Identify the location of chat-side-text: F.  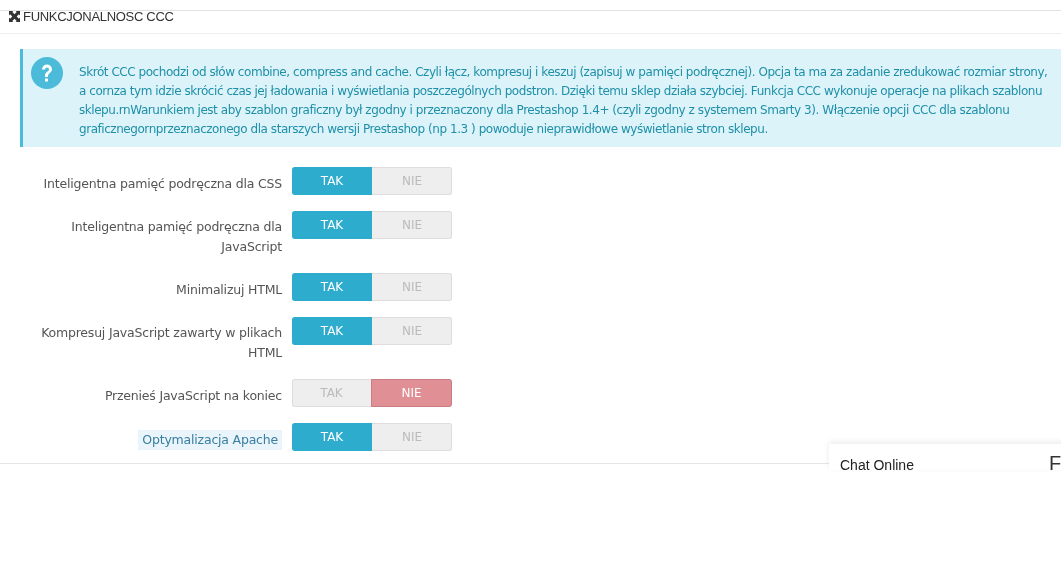
(1055, 461).